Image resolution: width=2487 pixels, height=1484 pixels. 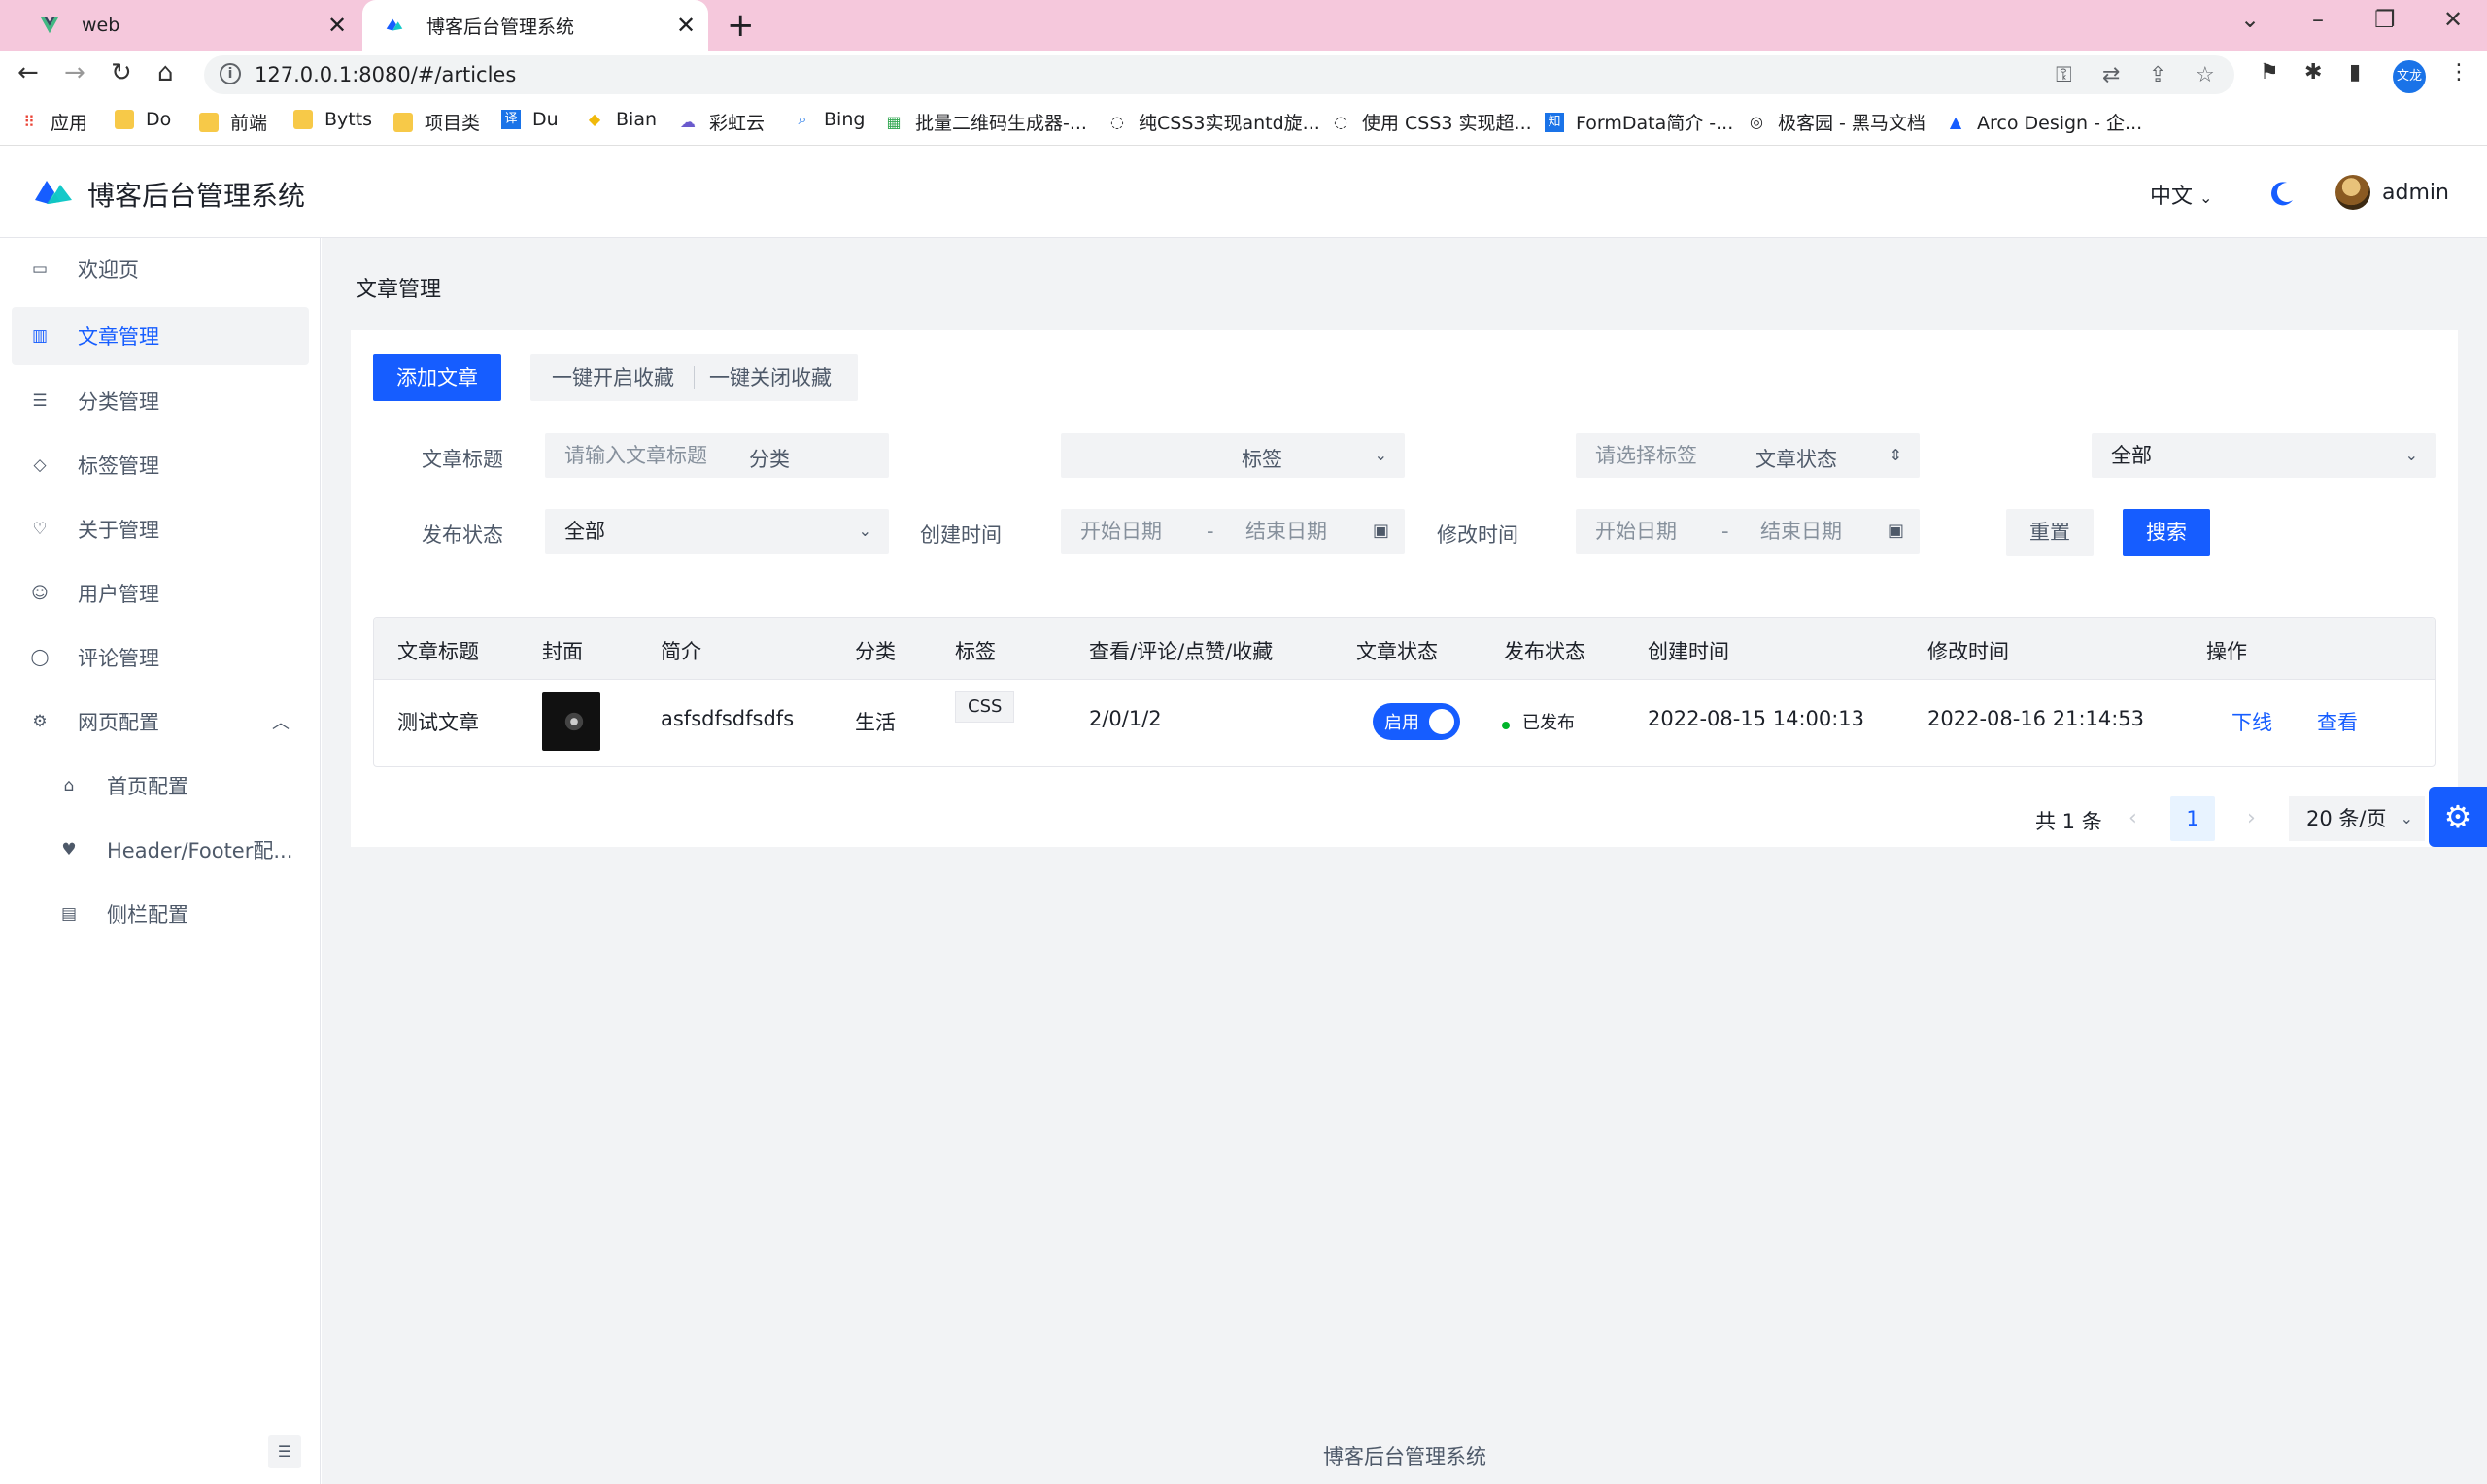 I want to click on prev-page-icon: ‹, so click(x=2133, y=818).